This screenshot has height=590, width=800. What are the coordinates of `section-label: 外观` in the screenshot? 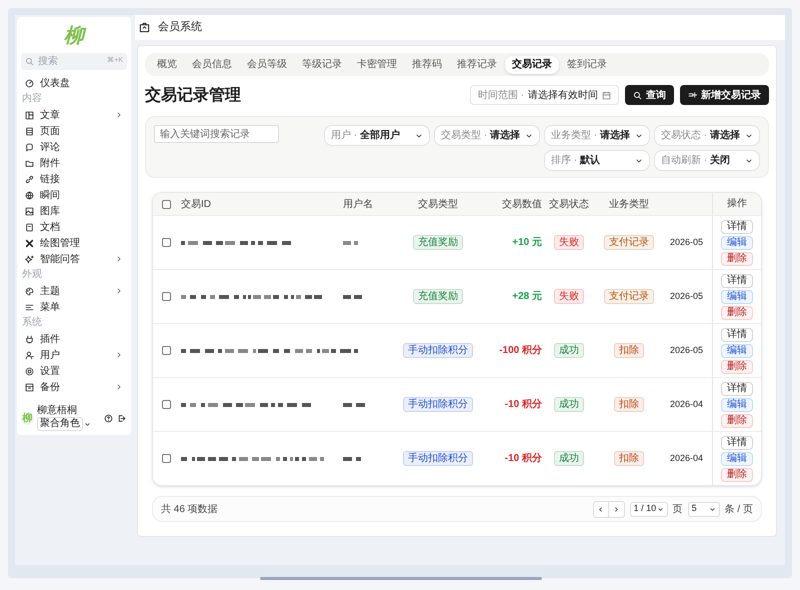 It's located at (32, 275).